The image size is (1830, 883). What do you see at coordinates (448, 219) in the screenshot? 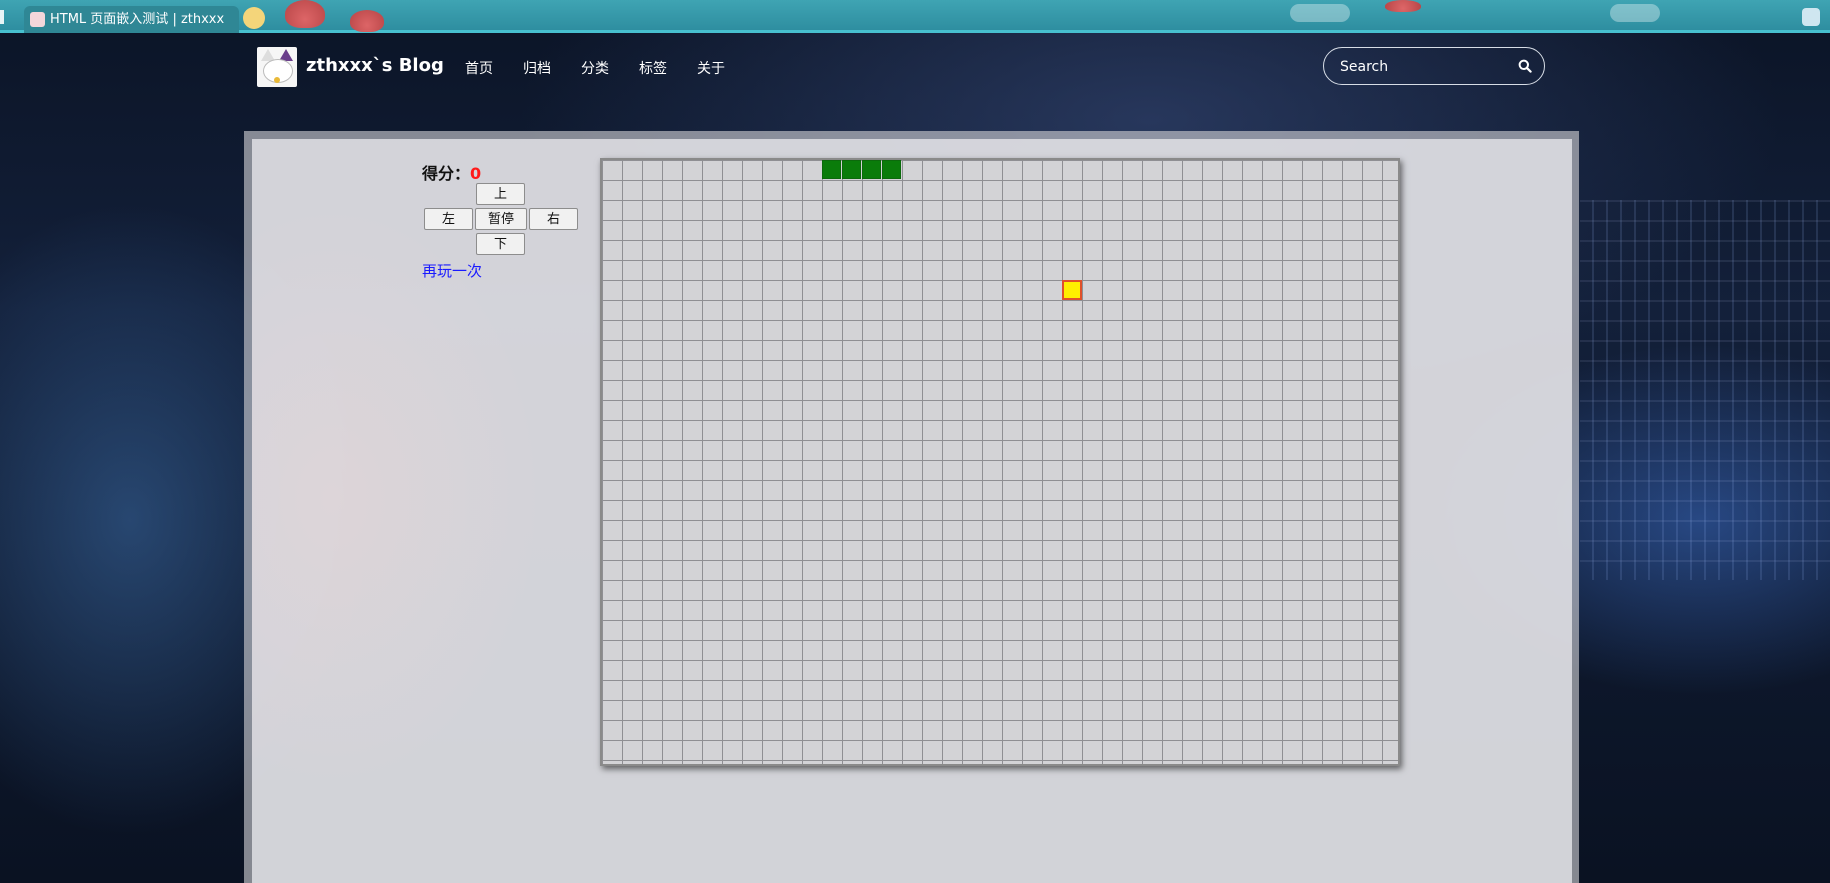
I see `left-button: 左` at bounding box center [448, 219].